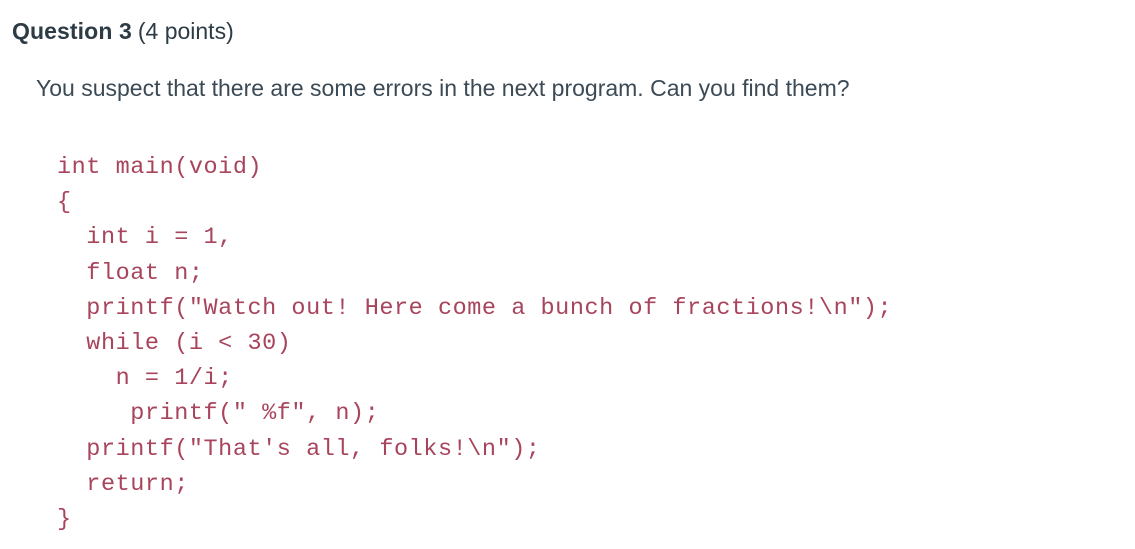  Describe the element at coordinates (145, 238) in the screenshot. I see `code-line: int i = 1,` at that location.